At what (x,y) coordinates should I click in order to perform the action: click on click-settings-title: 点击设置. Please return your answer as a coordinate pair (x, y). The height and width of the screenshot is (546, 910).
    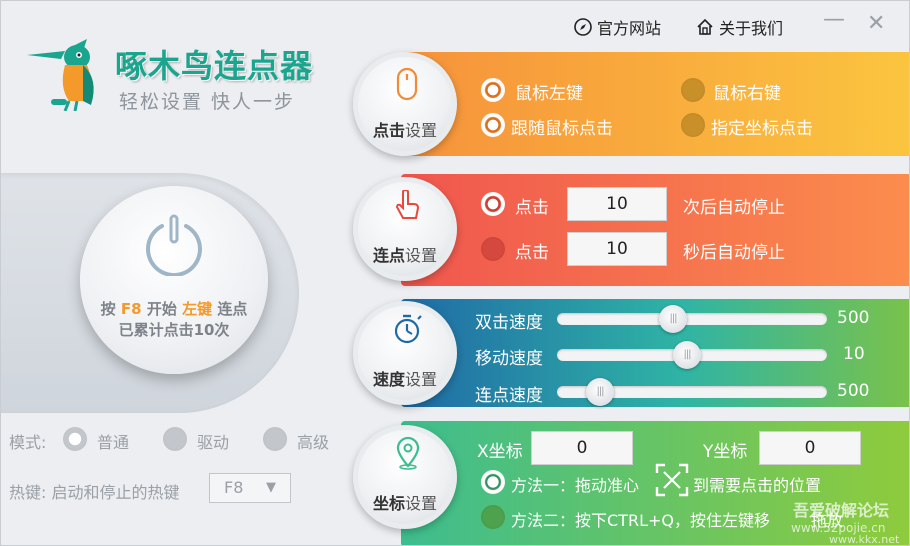
    Looking at the image, I should click on (405, 129).